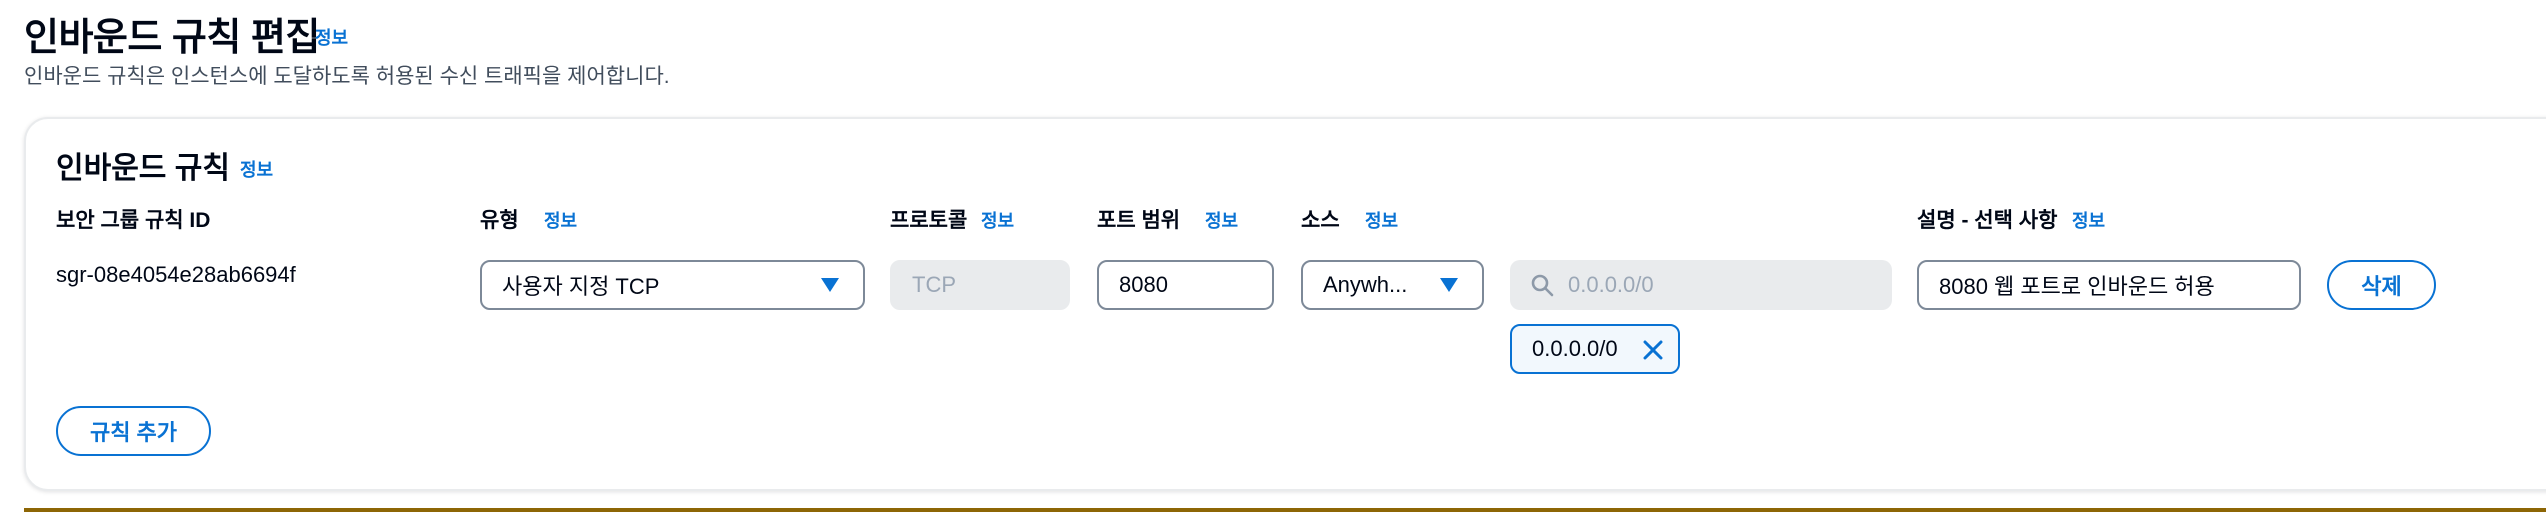 Image resolution: width=2546 pixels, height=512 pixels. I want to click on page-description: 인바운드 규칙은 인스턴스에 도달하도록 허용된 수신 트래픽을 제어합니다., so click(347, 76).